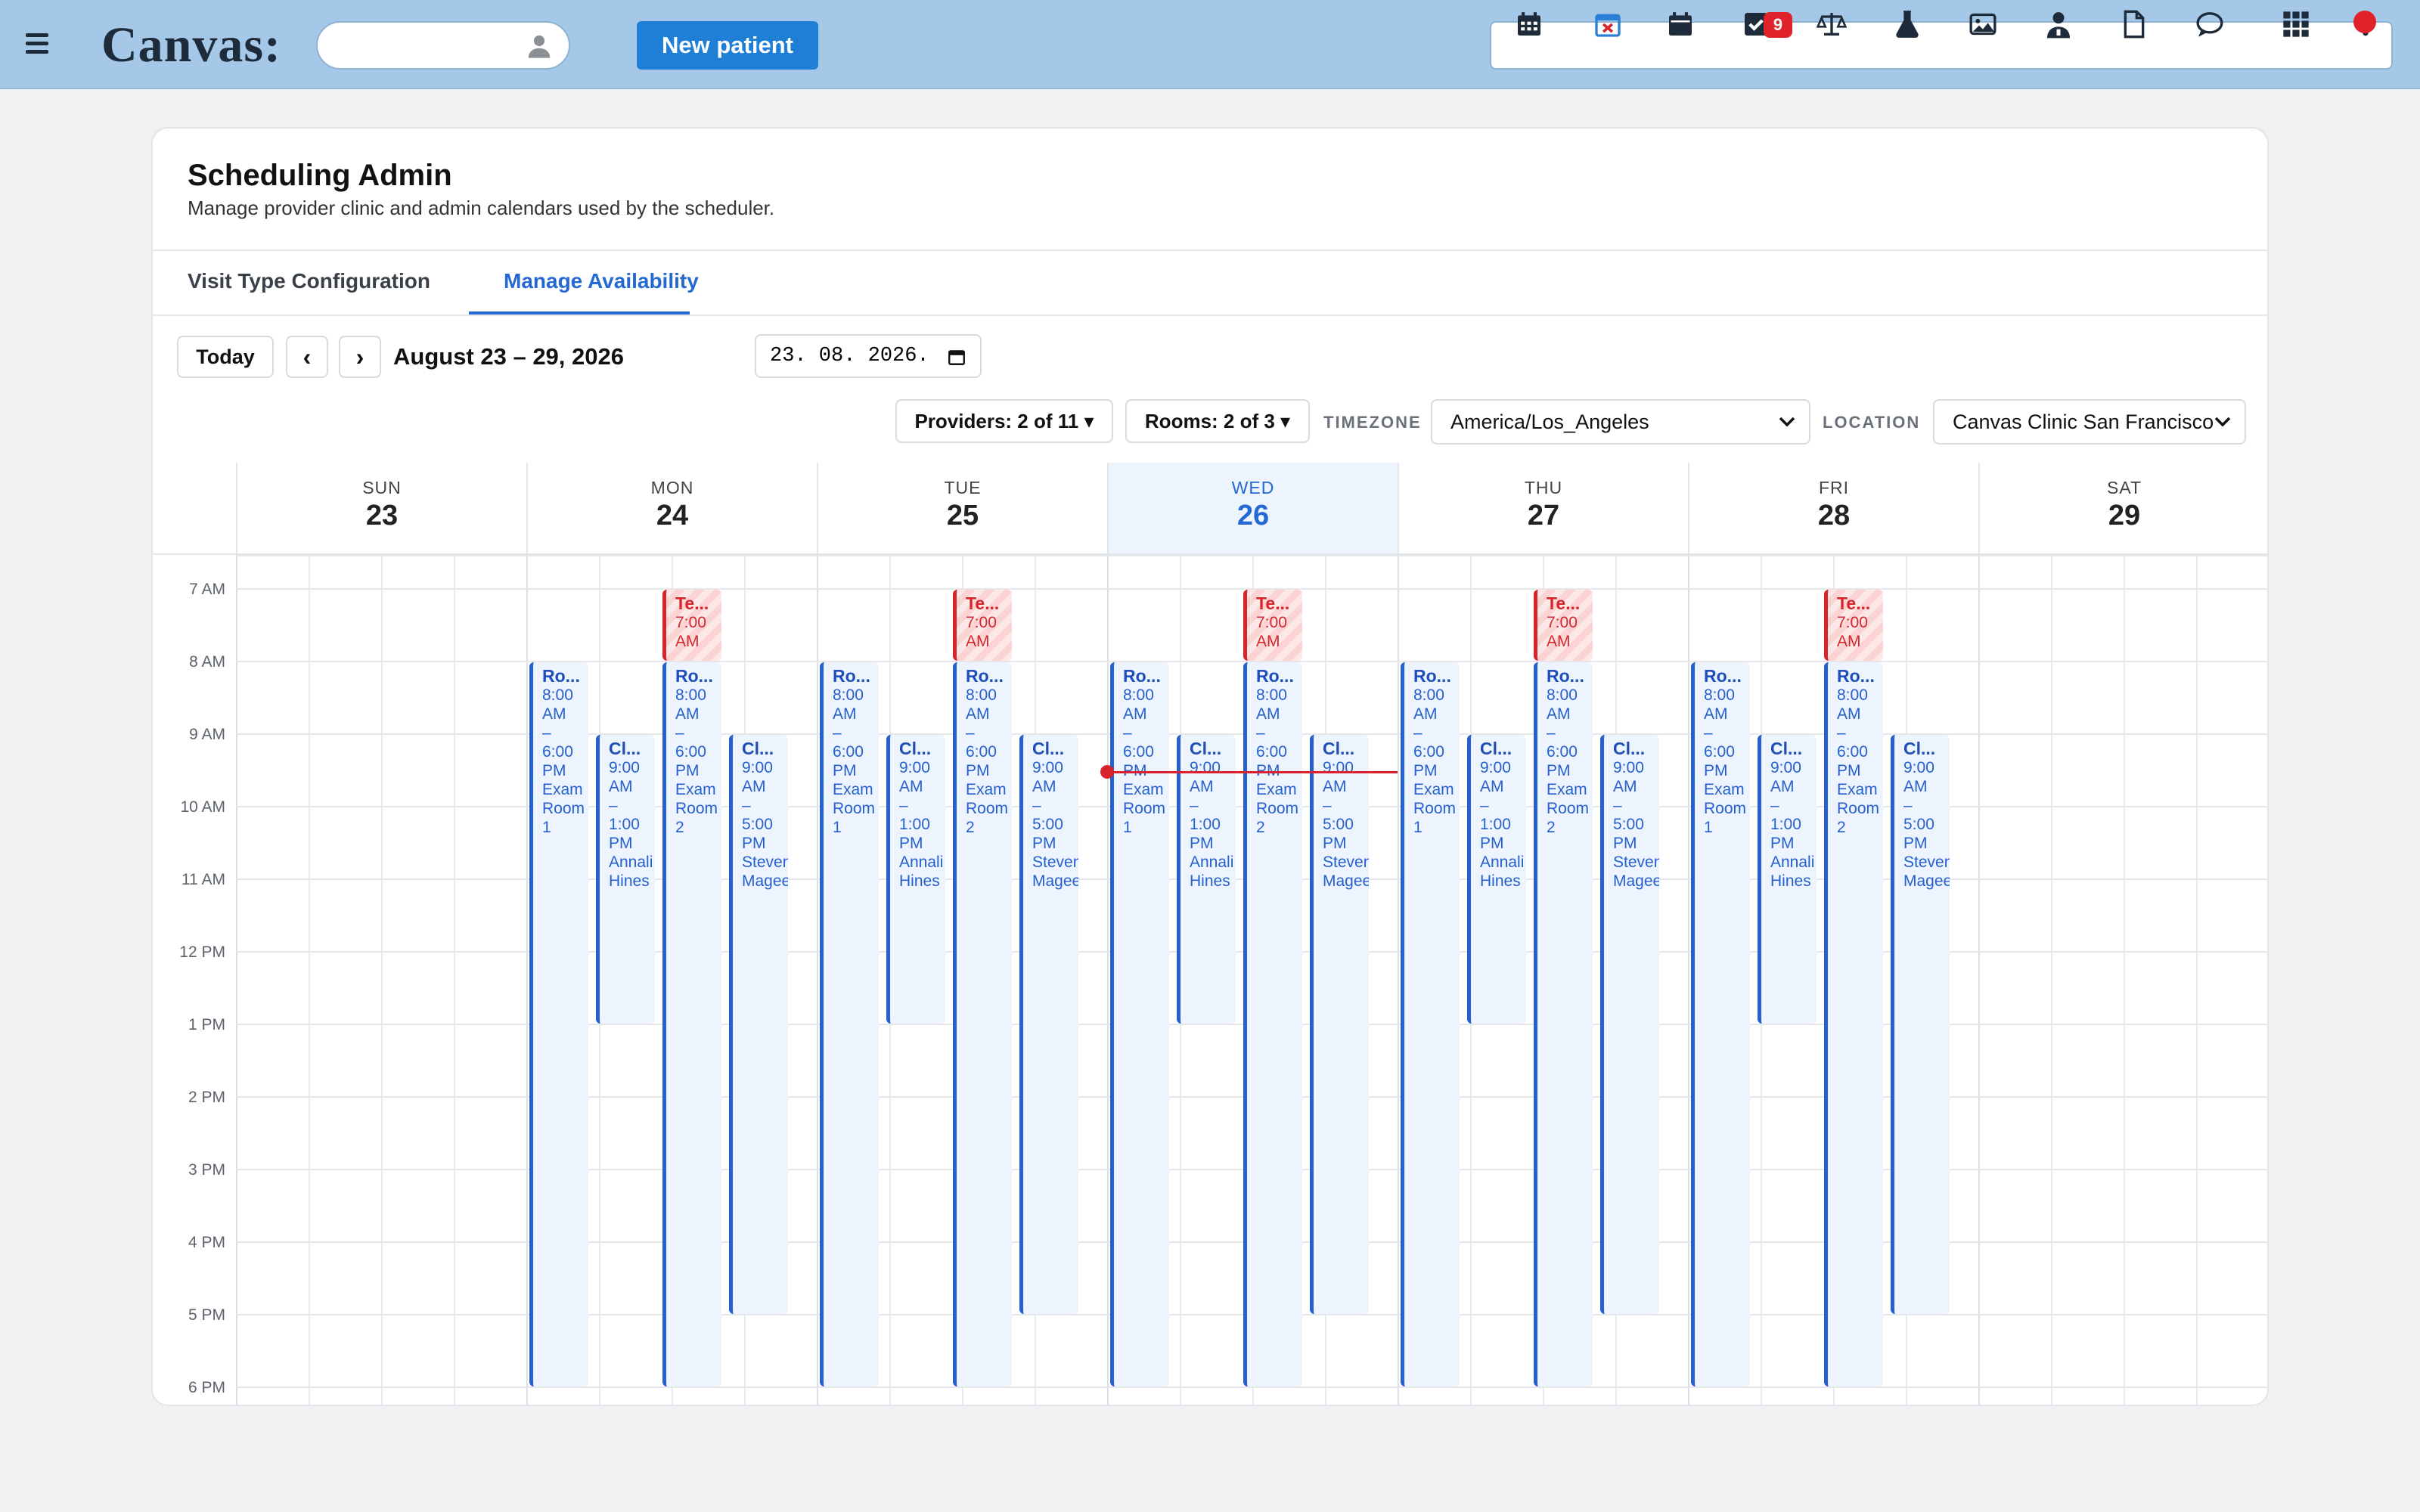 This screenshot has width=2420, height=1512. What do you see at coordinates (2089, 422) in the screenshot?
I see `location-select: Canvas Clinic San Francisco` at bounding box center [2089, 422].